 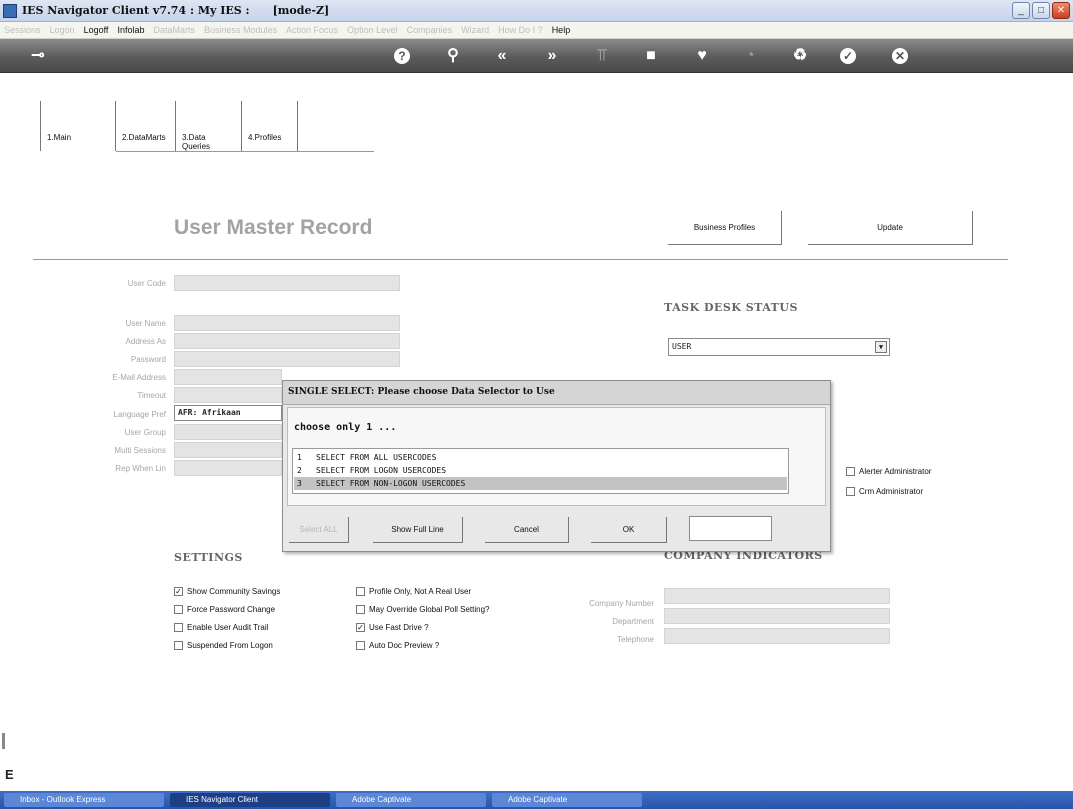 What do you see at coordinates (848, 56) in the screenshot?
I see `check-icon: ✓` at bounding box center [848, 56].